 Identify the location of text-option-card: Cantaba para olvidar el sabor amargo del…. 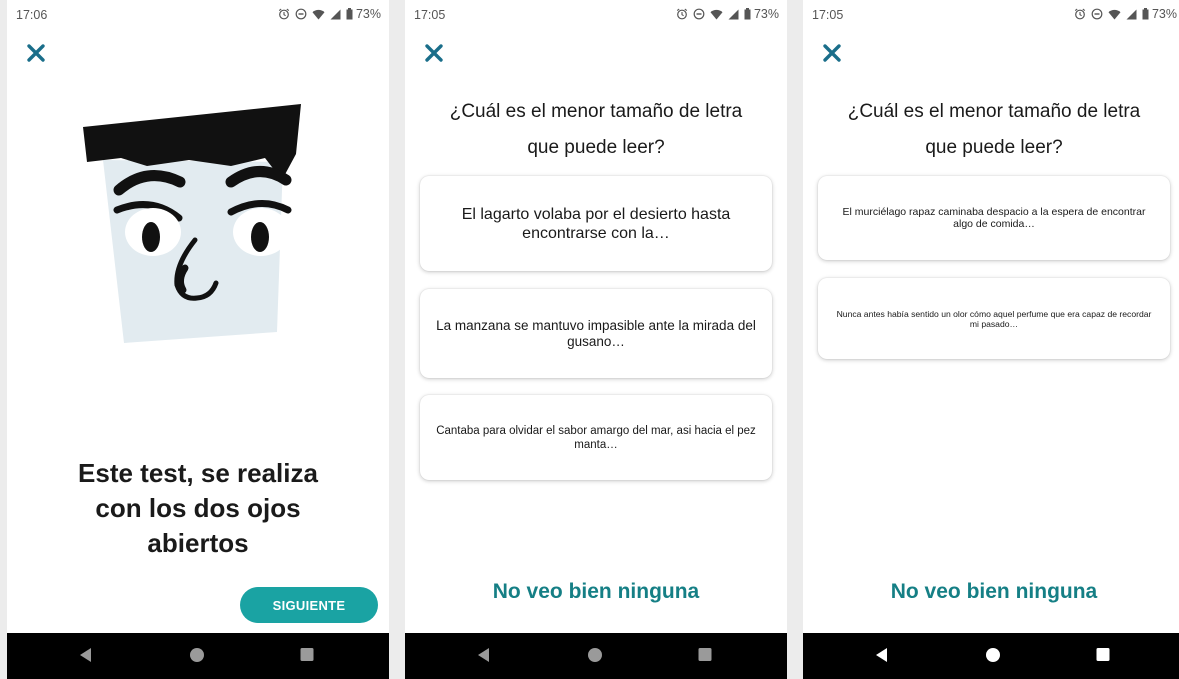
(596, 437).